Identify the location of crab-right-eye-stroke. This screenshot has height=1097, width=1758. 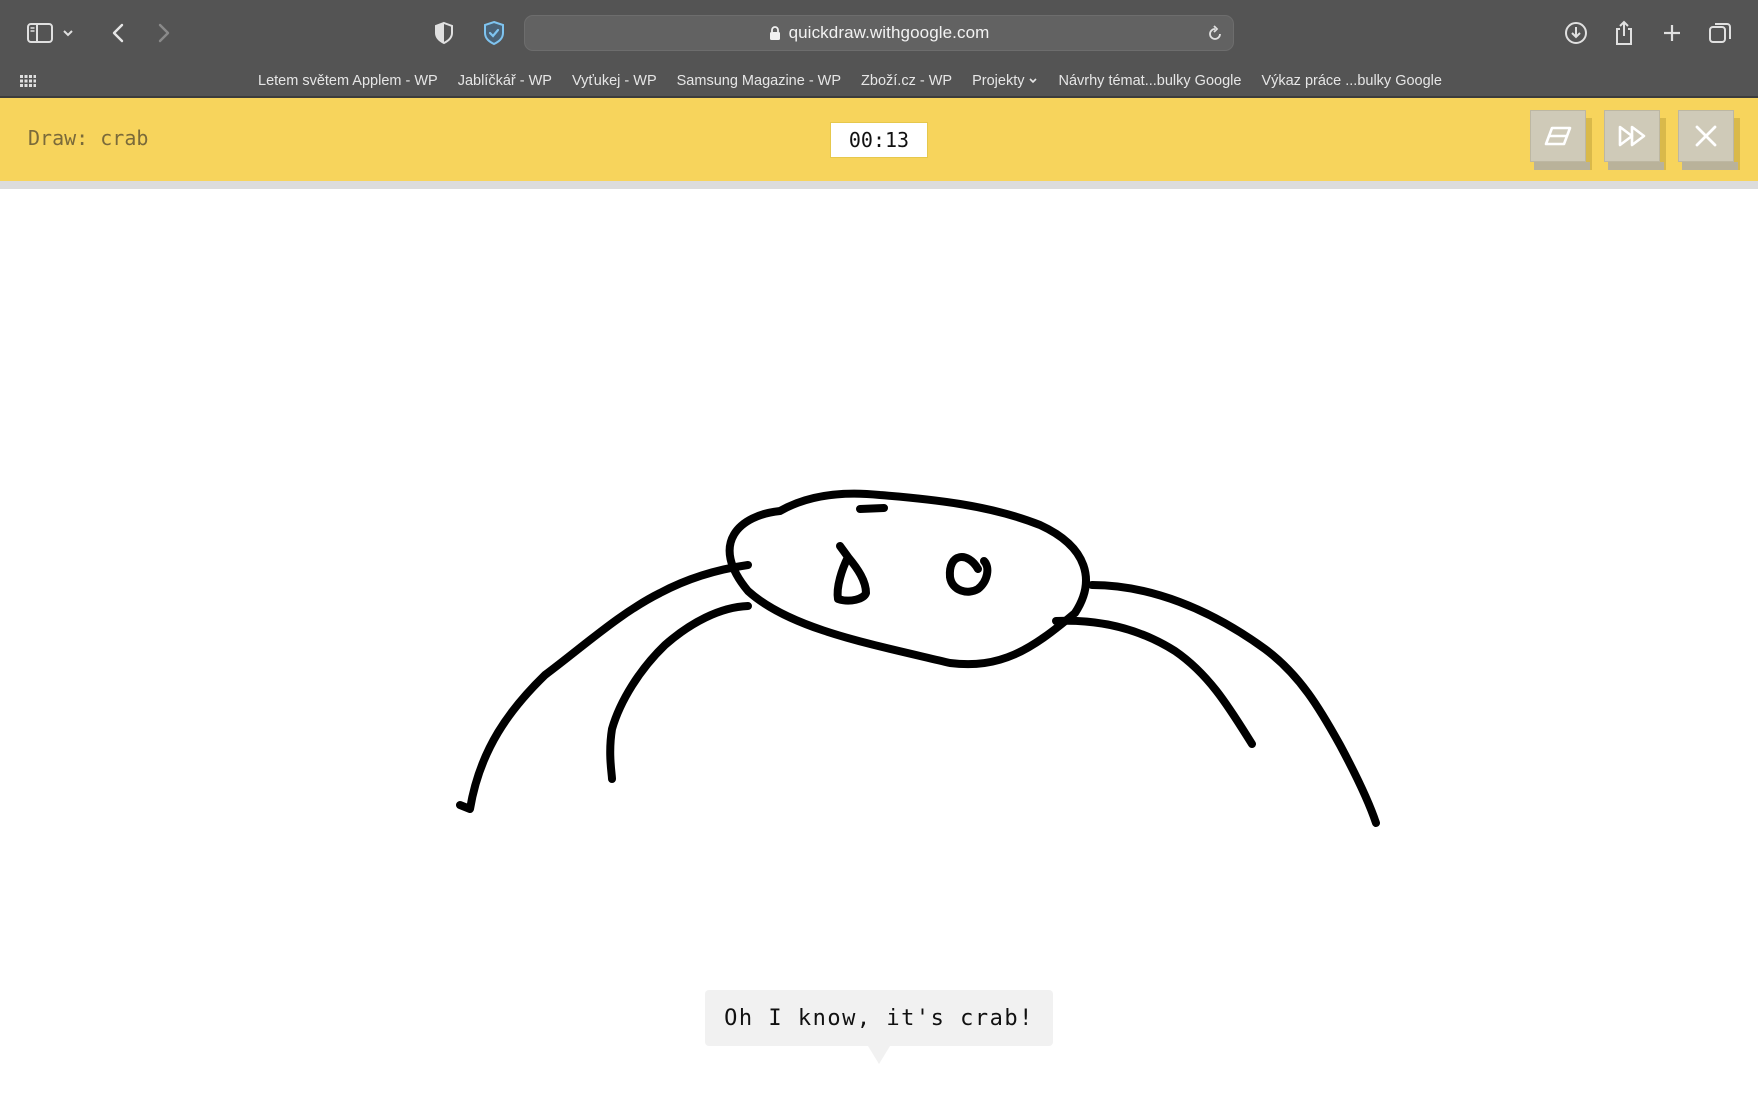
(968, 574).